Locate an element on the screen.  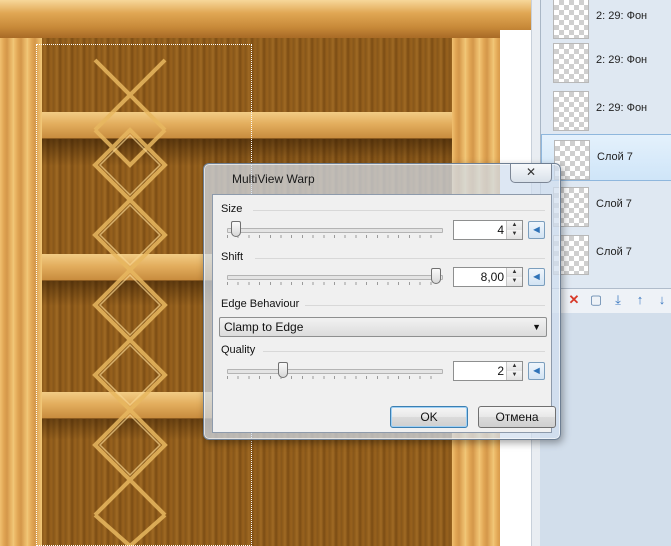
quality-label: Quality is located at coordinates (238, 350).